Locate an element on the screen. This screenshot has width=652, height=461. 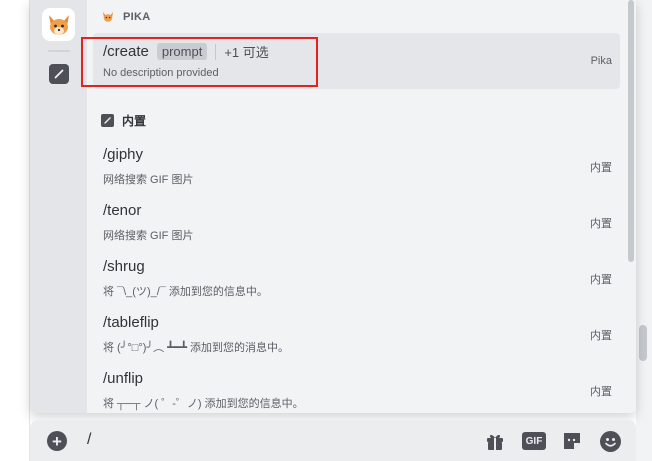
left-background is located at coordinates (15, 230).